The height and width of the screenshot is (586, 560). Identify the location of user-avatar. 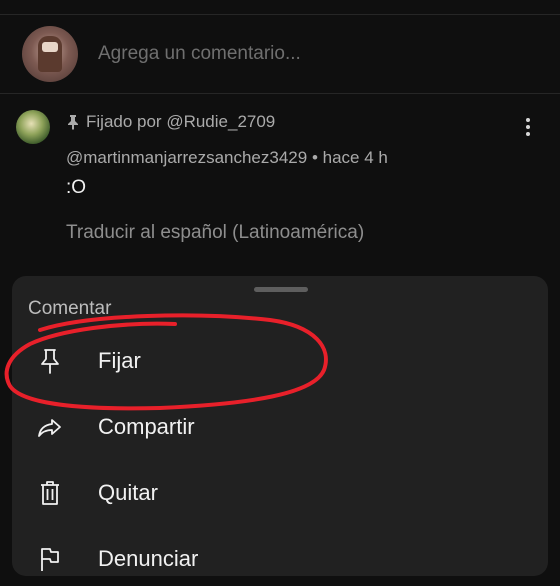
(50, 54).